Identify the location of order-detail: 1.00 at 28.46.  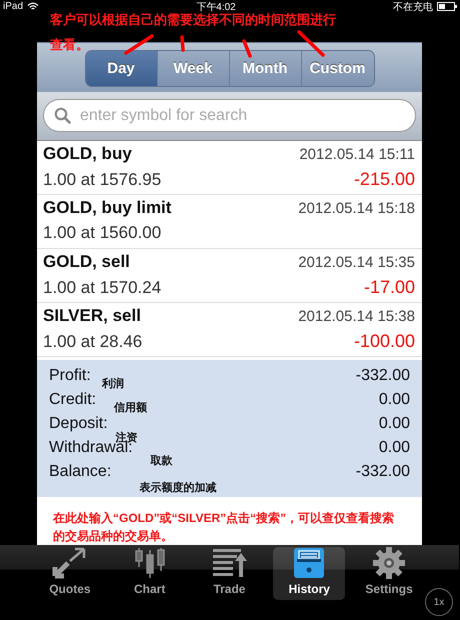
(92, 342).